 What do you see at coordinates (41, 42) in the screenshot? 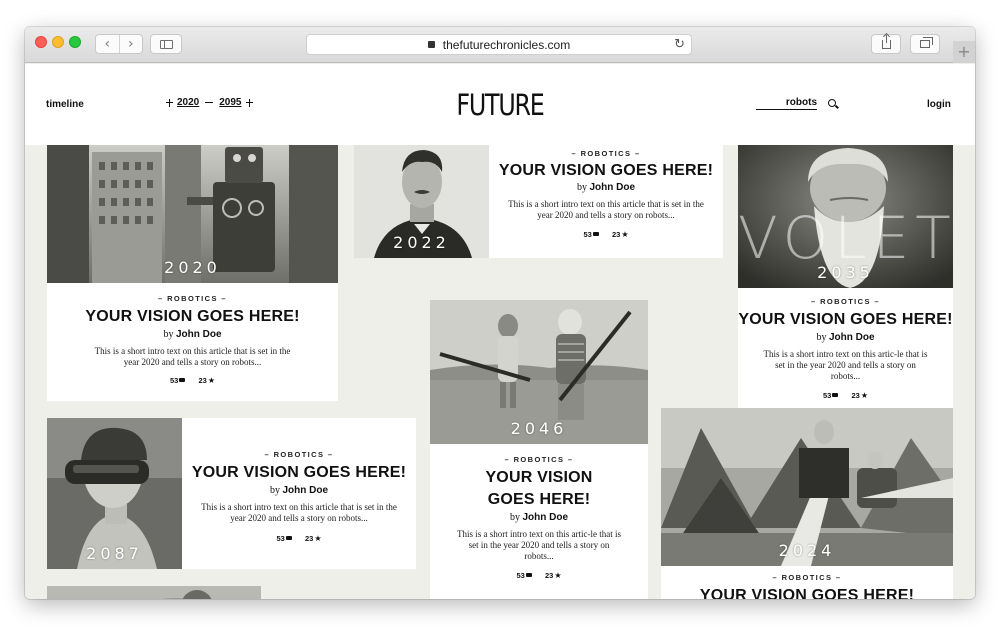
I see `close-window-button` at bounding box center [41, 42].